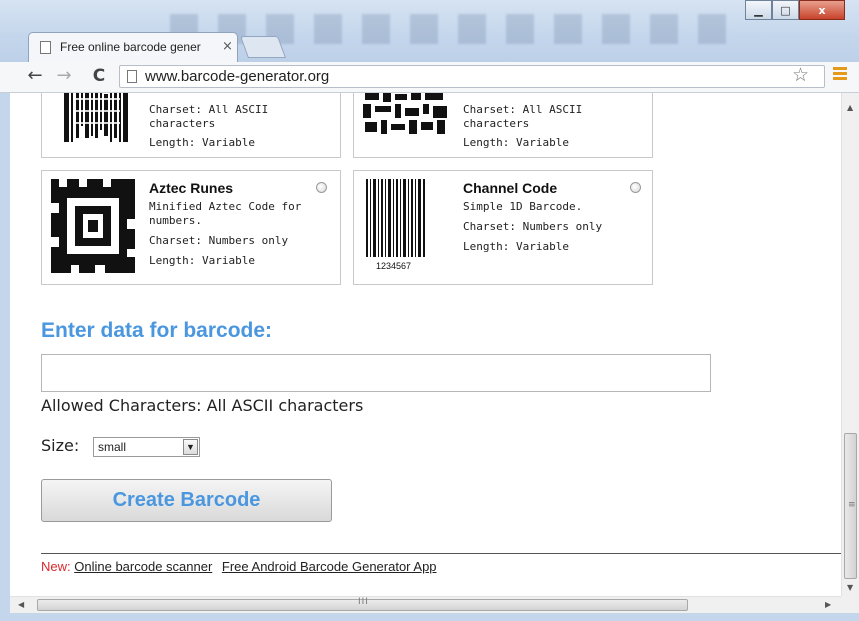 Image resolution: width=859 pixels, height=621 pixels. What do you see at coordinates (191, 188) in the screenshot?
I see `option-name: Aztec Runes` at bounding box center [191, 188].